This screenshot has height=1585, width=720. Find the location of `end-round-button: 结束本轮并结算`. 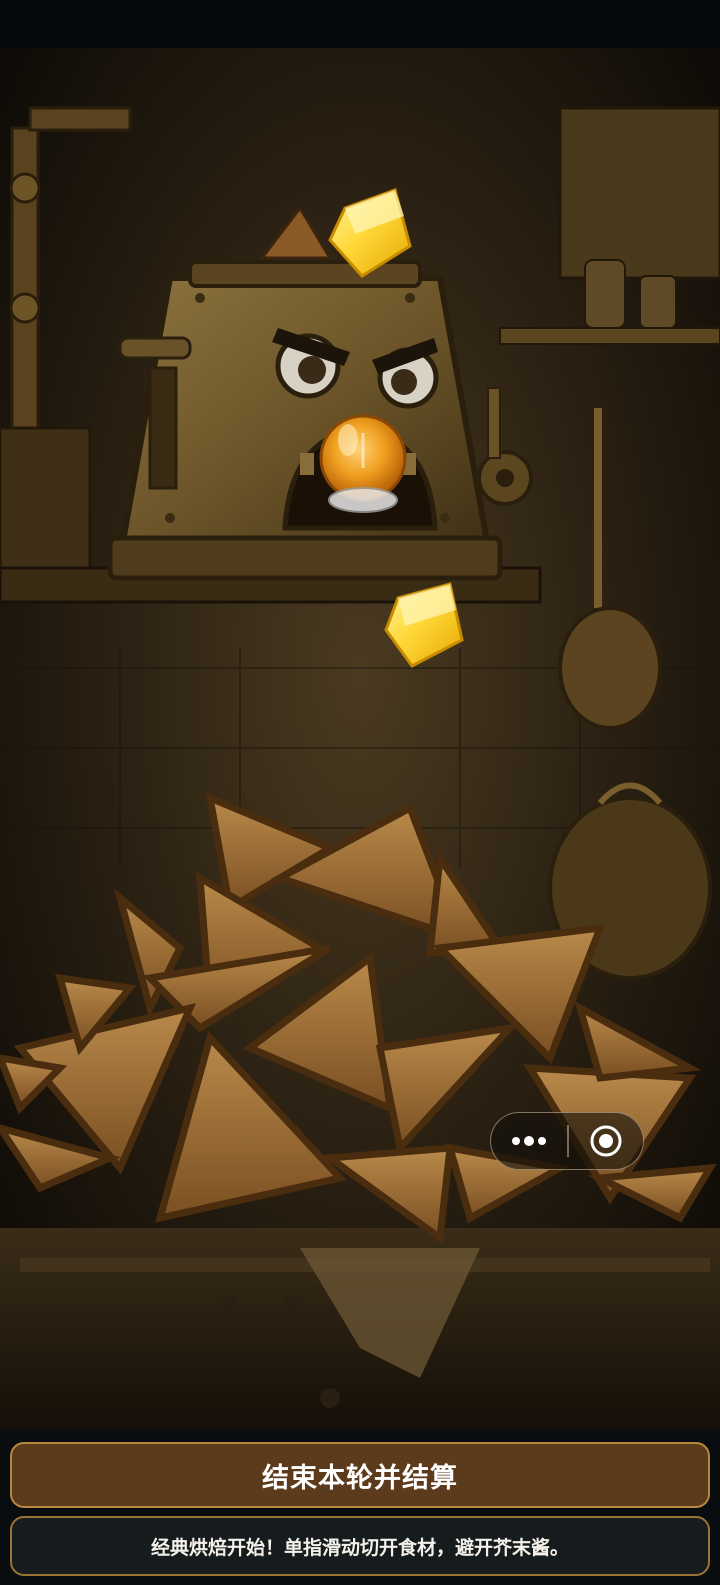

end-round-button: 结束本轮并结算 is located at coordinates (360, 1475).